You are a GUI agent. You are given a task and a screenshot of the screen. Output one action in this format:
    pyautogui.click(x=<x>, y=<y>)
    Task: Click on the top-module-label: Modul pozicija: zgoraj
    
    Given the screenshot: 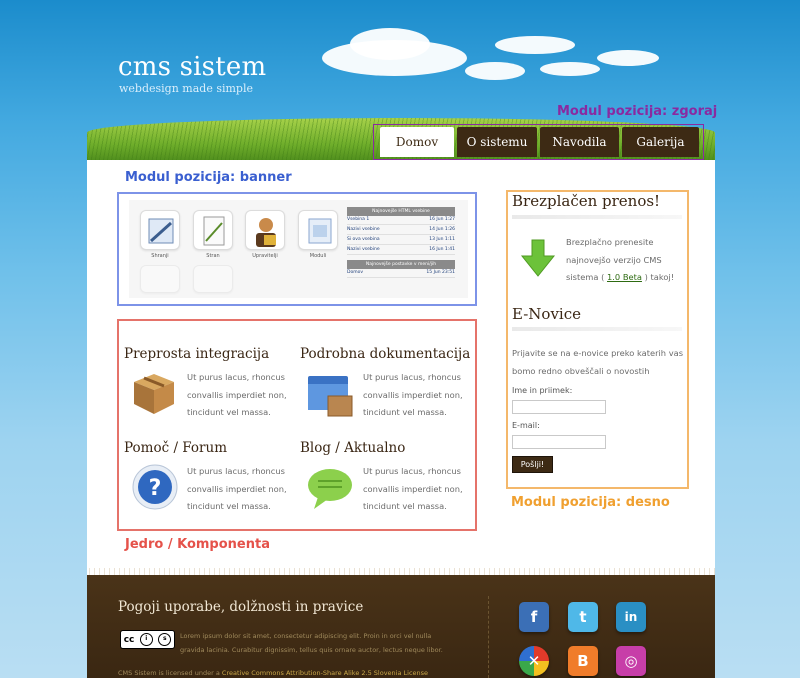 What is the action you would take?
    pyautogui.click(x=637, y=111)
    